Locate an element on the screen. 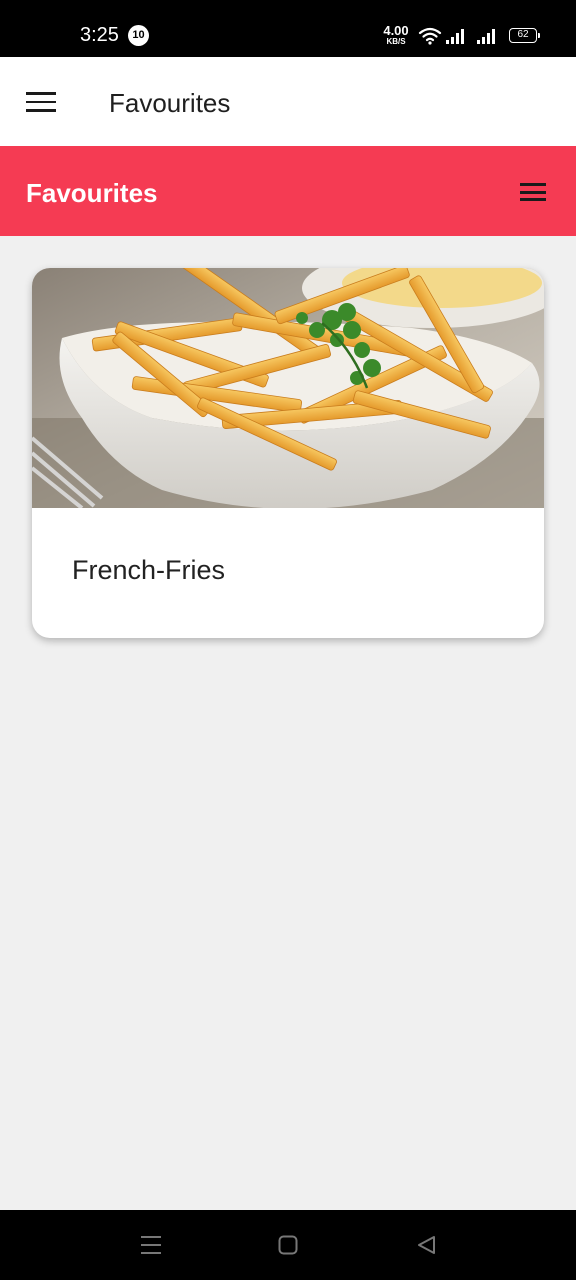 The width and height of the screenshot is (576, 1280). battery-icon: 62 is located at coordinates (523, 35).